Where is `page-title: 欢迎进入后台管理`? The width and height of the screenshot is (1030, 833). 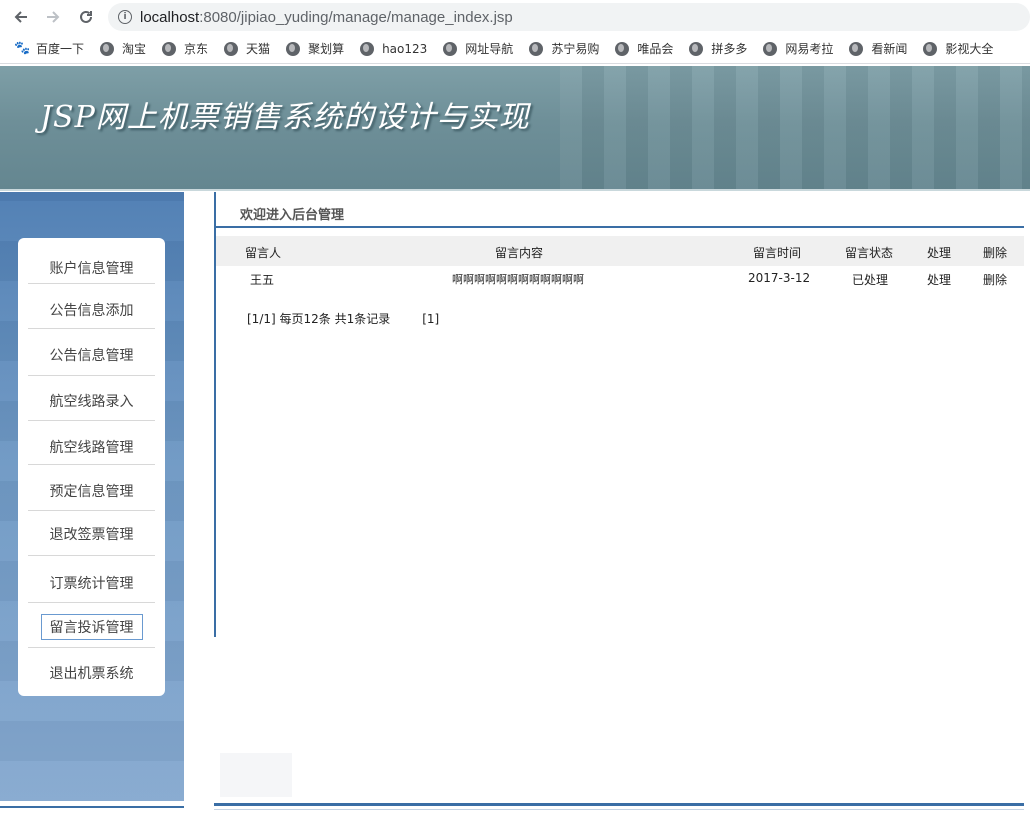
page-title: 欢迎进入后台管理 is located at coordinates (292, 215).